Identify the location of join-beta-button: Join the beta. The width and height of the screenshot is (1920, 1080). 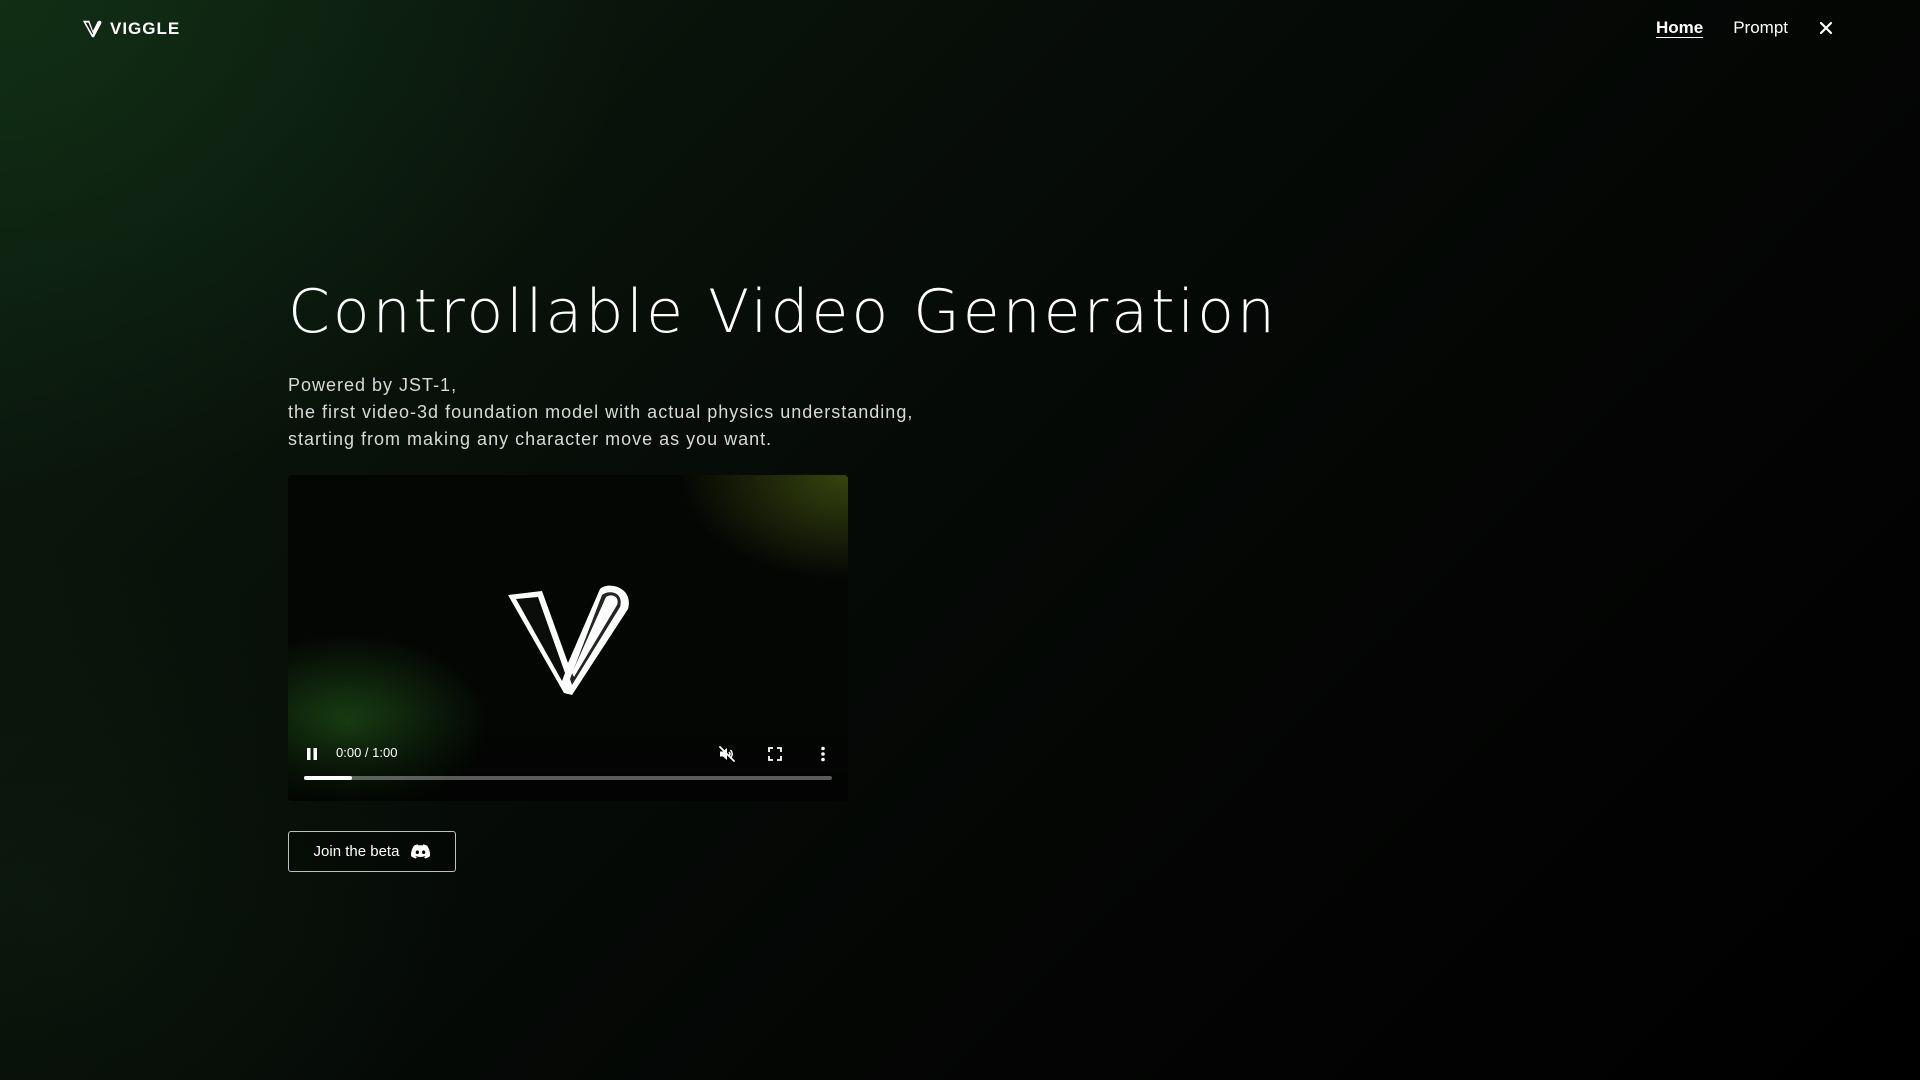
(372, 851).